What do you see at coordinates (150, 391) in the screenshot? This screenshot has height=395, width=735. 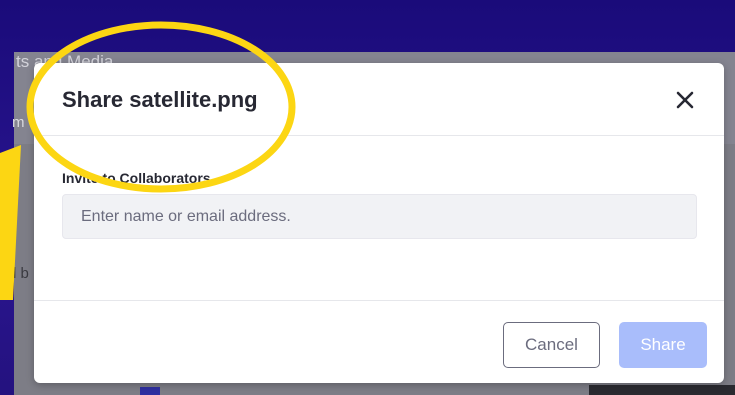 I see `background-blue-mark` at bounding box center [150, 391].